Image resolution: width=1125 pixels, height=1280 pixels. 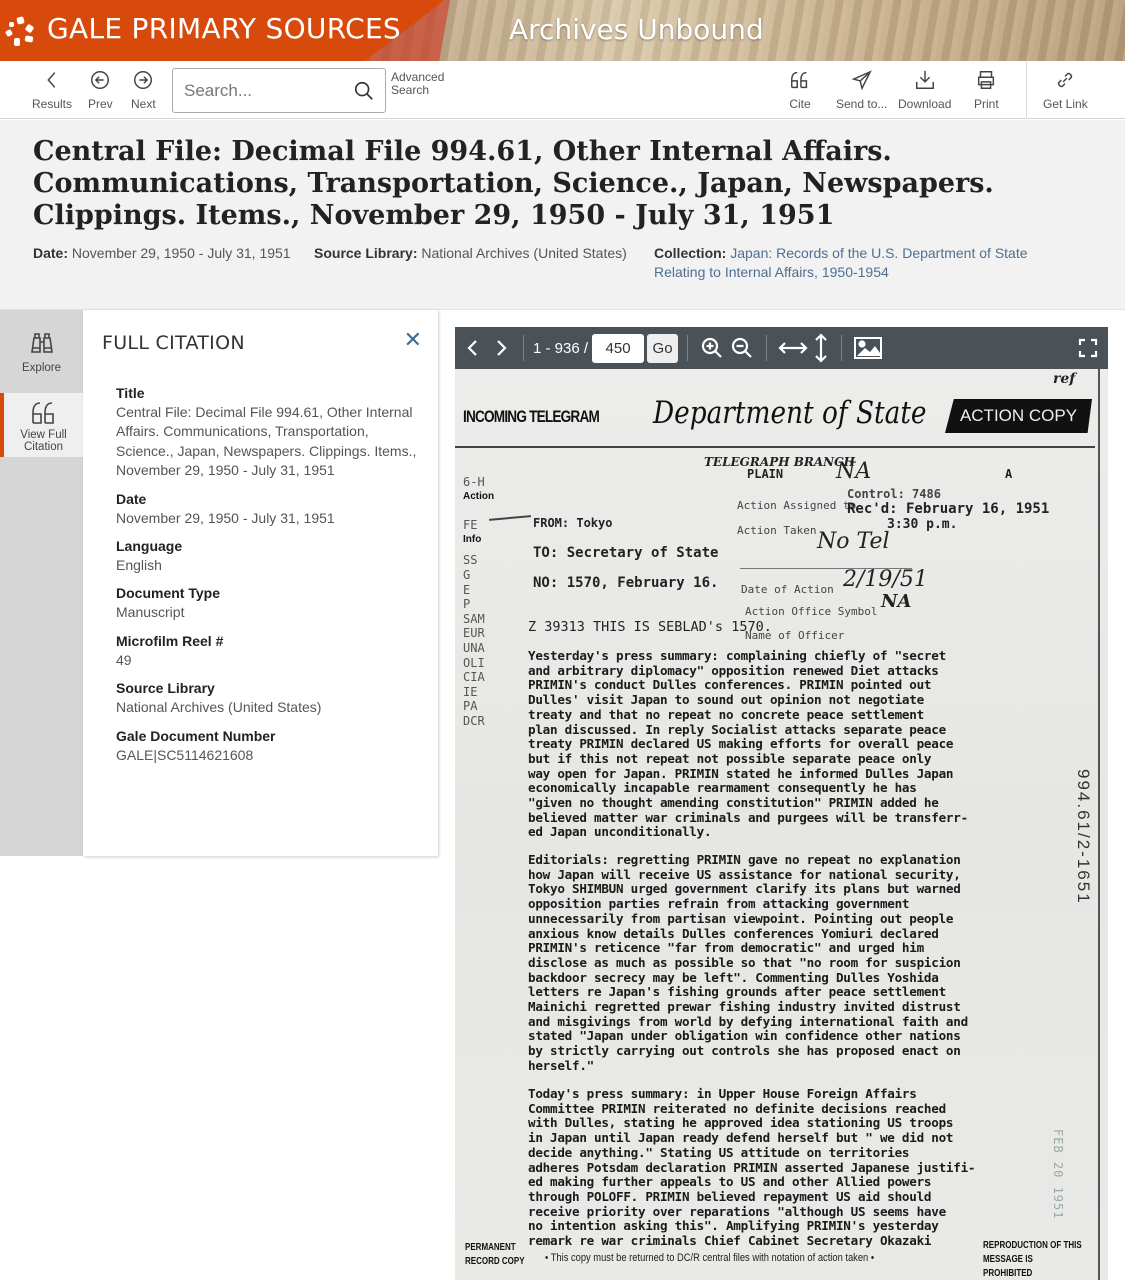 I want to click on explore-label: Explore, so click(x=41, y=368).